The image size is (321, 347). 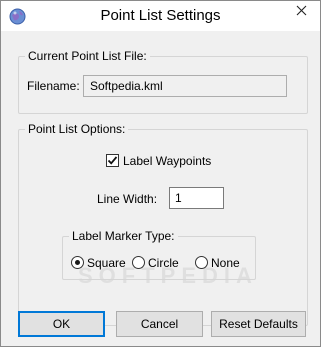 I want to click on close-icon, so click(x=301, y=12).